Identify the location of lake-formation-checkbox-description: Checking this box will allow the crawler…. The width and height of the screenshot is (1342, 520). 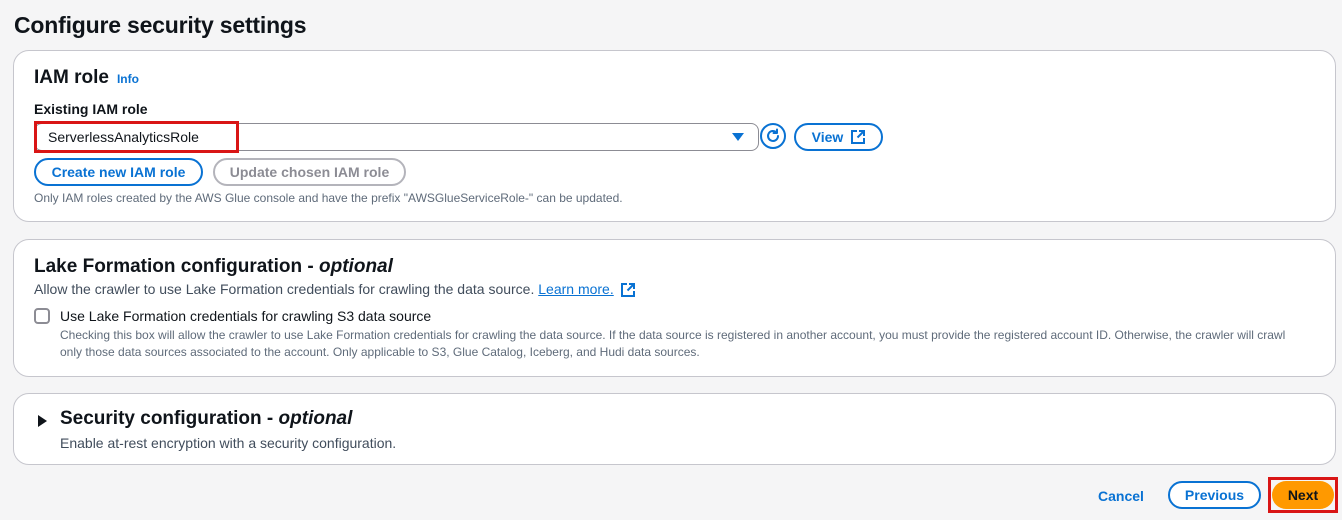
(673, 343).